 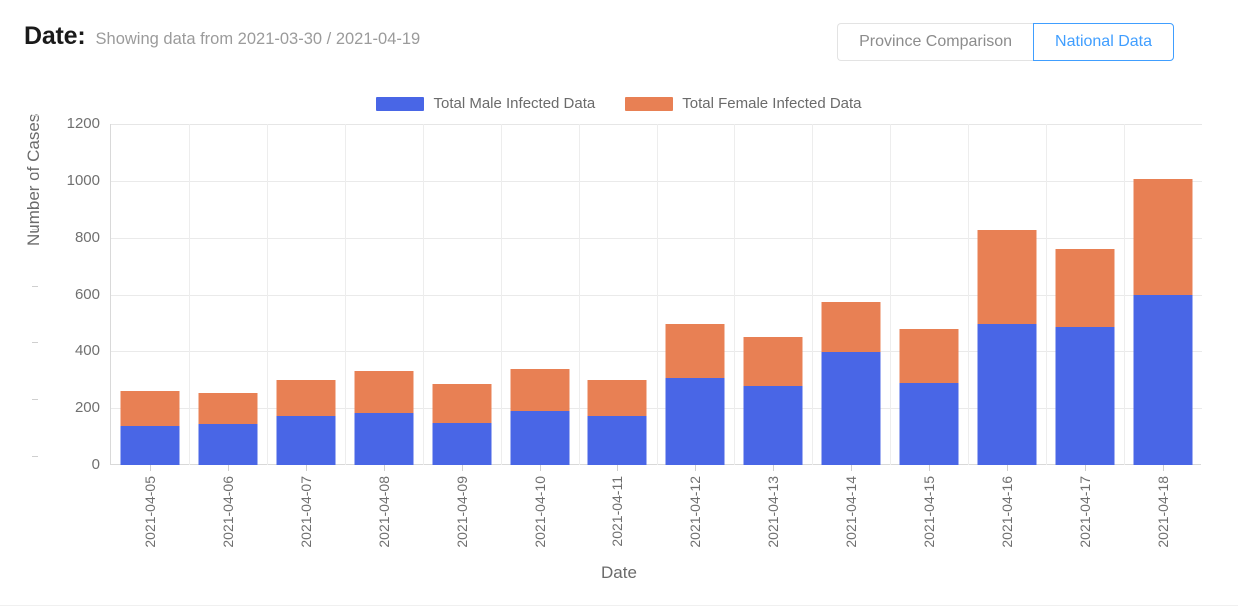 I want to click on y-axis-tick-label: 1200, so click(x=70, y=123).